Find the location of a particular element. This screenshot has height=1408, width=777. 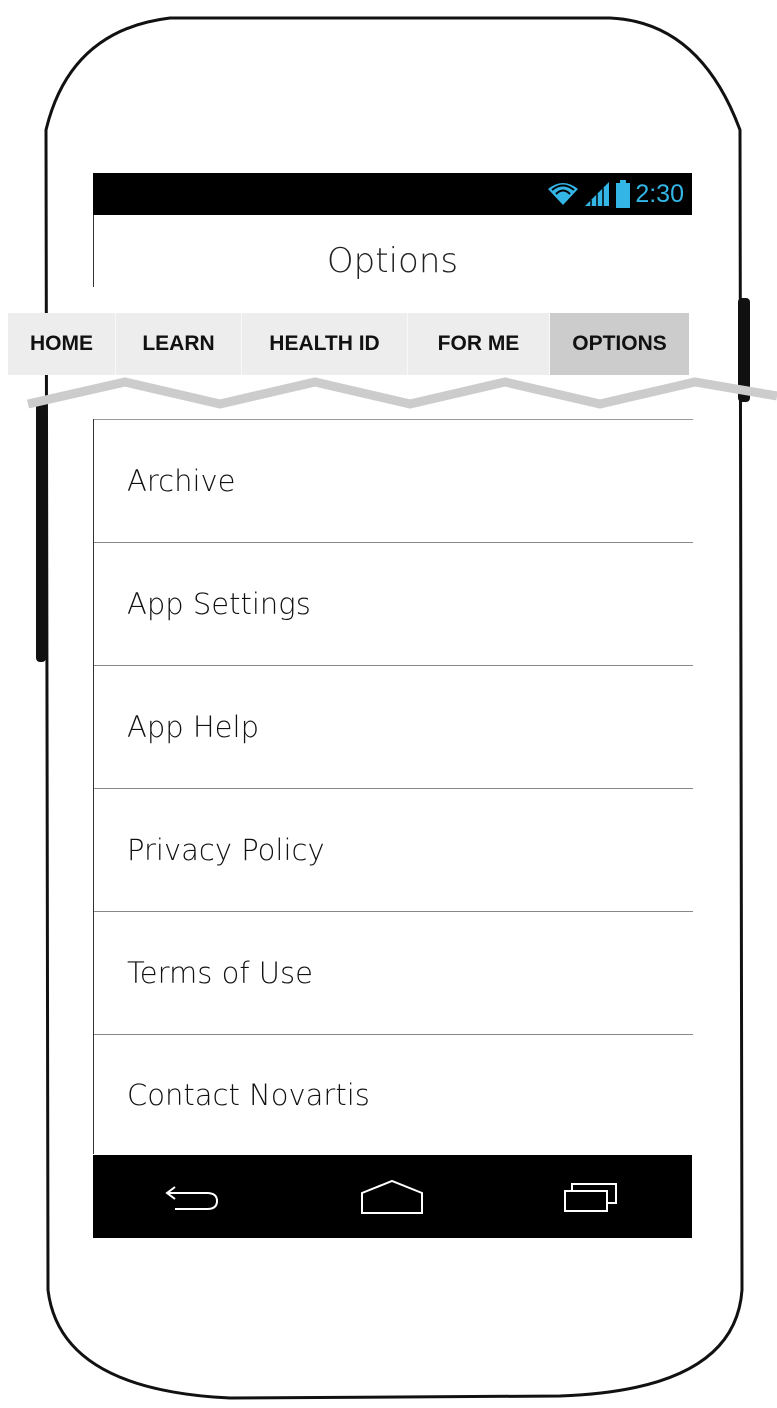

tab-options: OPTIONS is located at coordinates (619, 344).